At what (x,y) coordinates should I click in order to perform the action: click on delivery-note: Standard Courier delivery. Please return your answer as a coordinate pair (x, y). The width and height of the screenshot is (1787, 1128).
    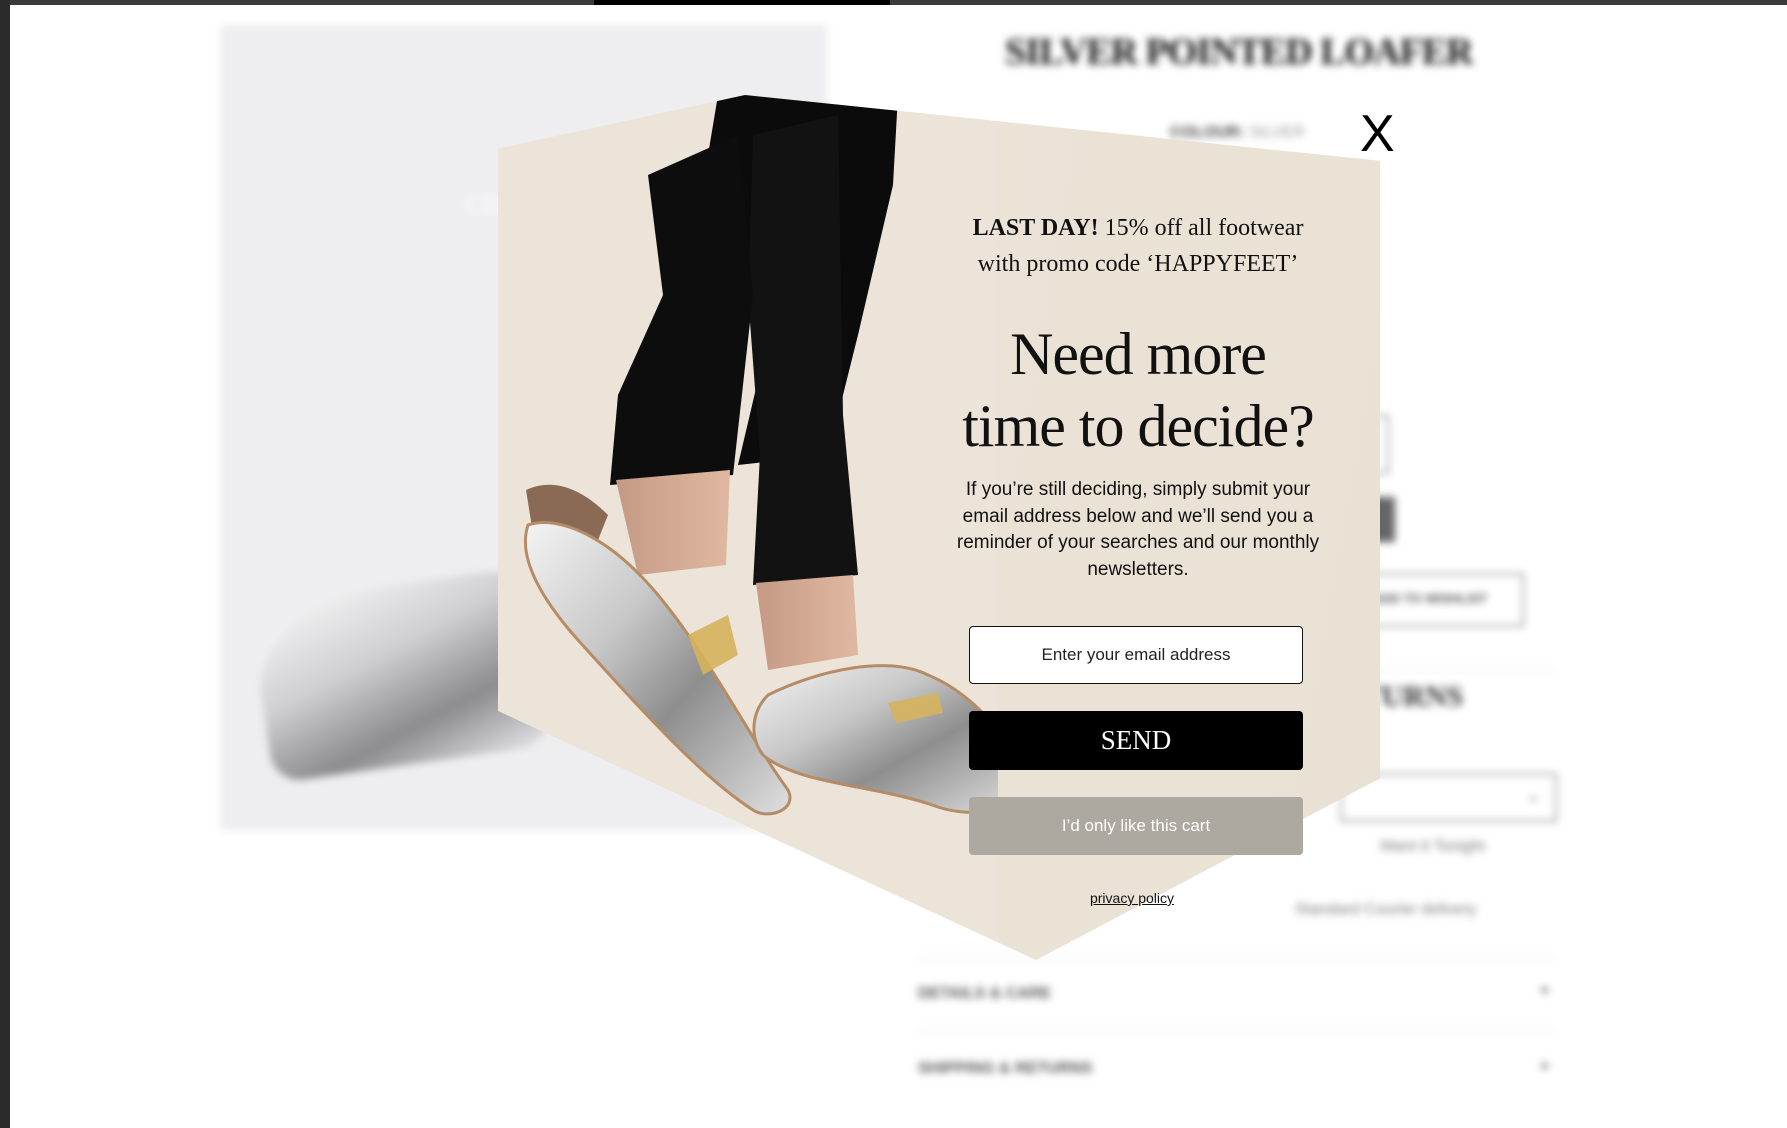
    Looking at the image, I should click on (1386, 909).